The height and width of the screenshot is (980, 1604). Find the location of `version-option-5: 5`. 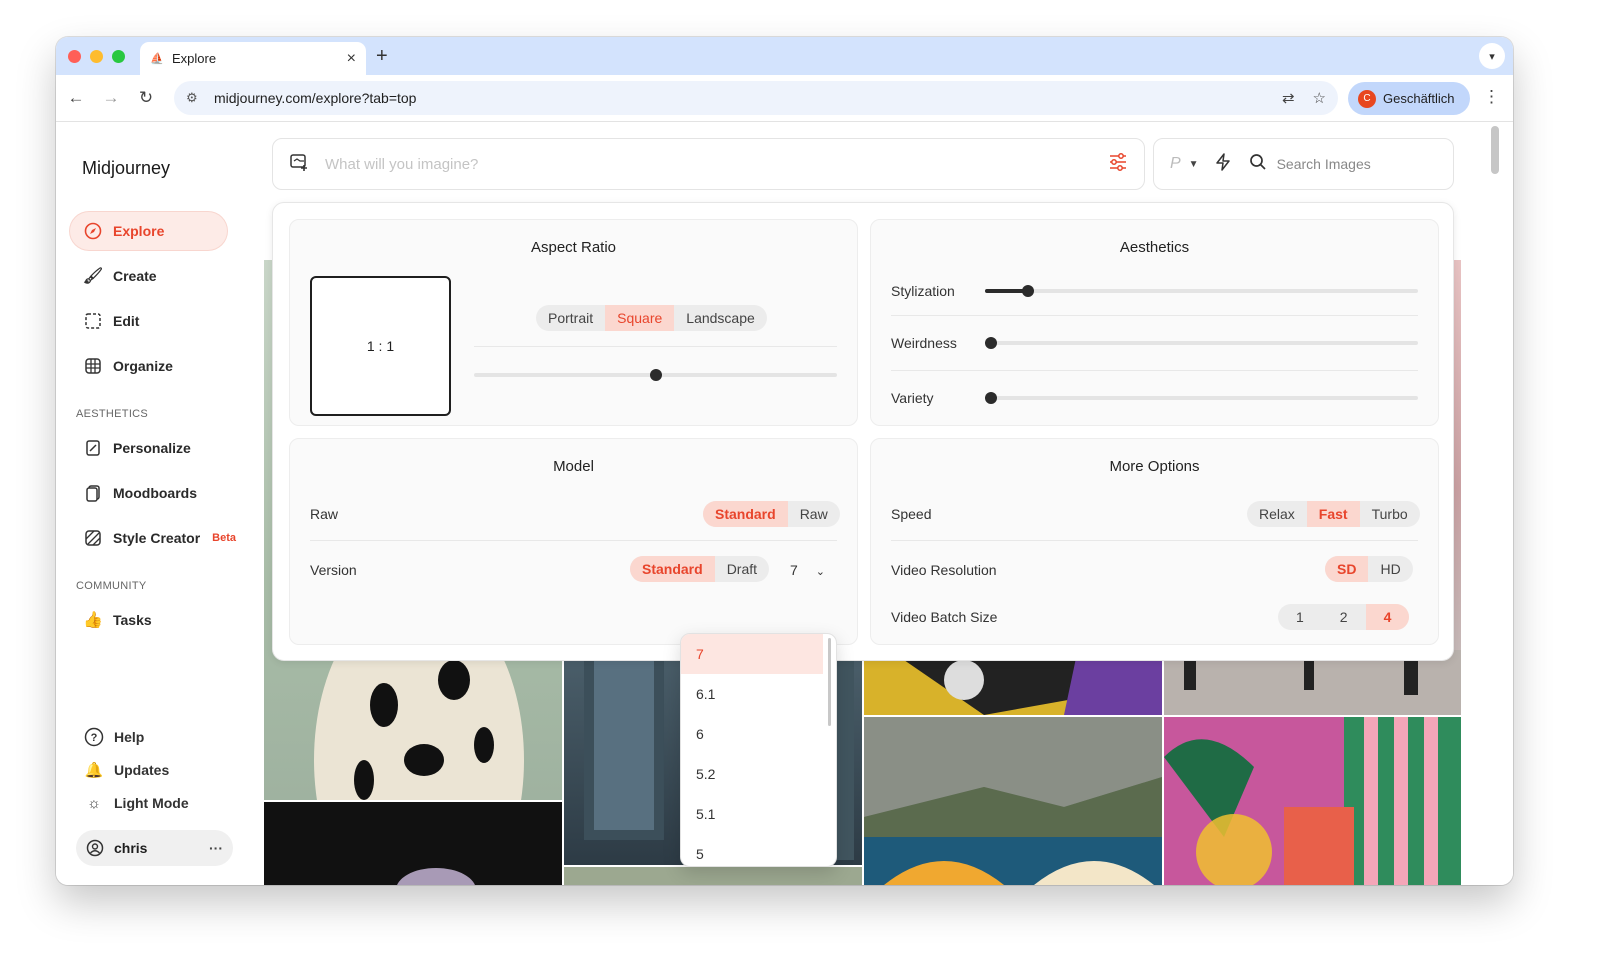

version-option-5: 5 is located at coordinates (752, 850).